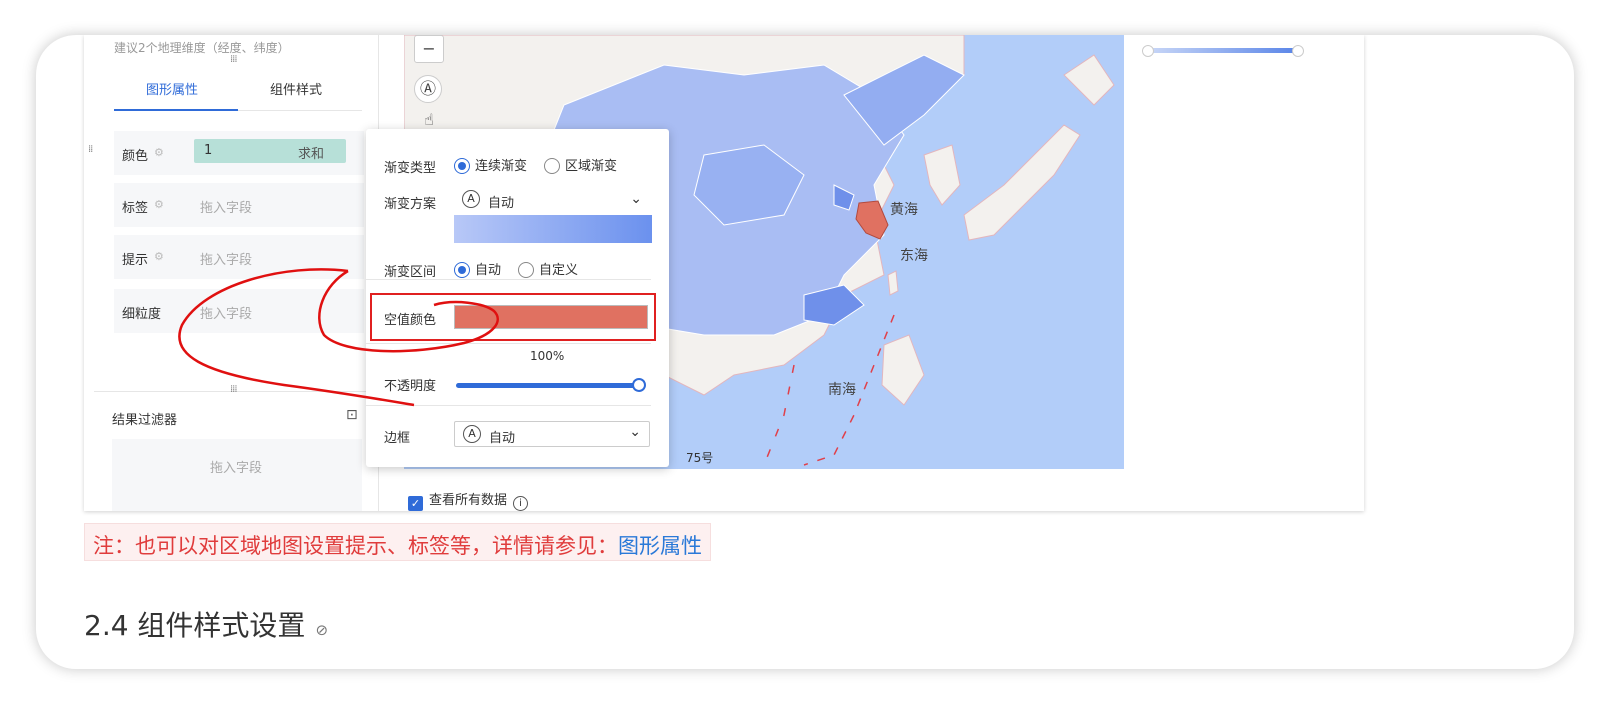 The width and height of the screenshot is (1610, 706). I want to click on active-tab-indicator, so click(176, 110).